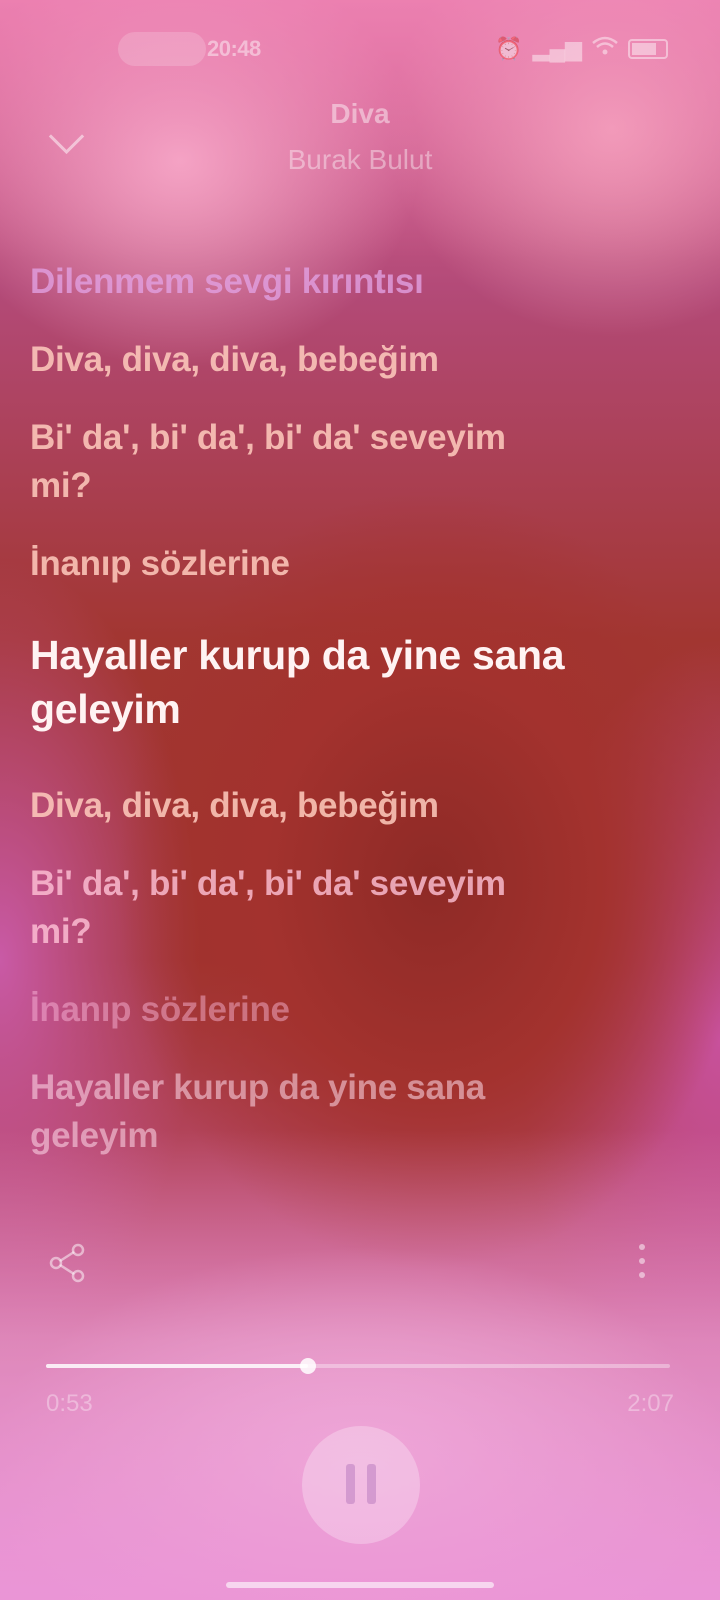  Describe the element at coordinates (69, 1403) in the screenshot. I see `current-time: 0:53` at that location.